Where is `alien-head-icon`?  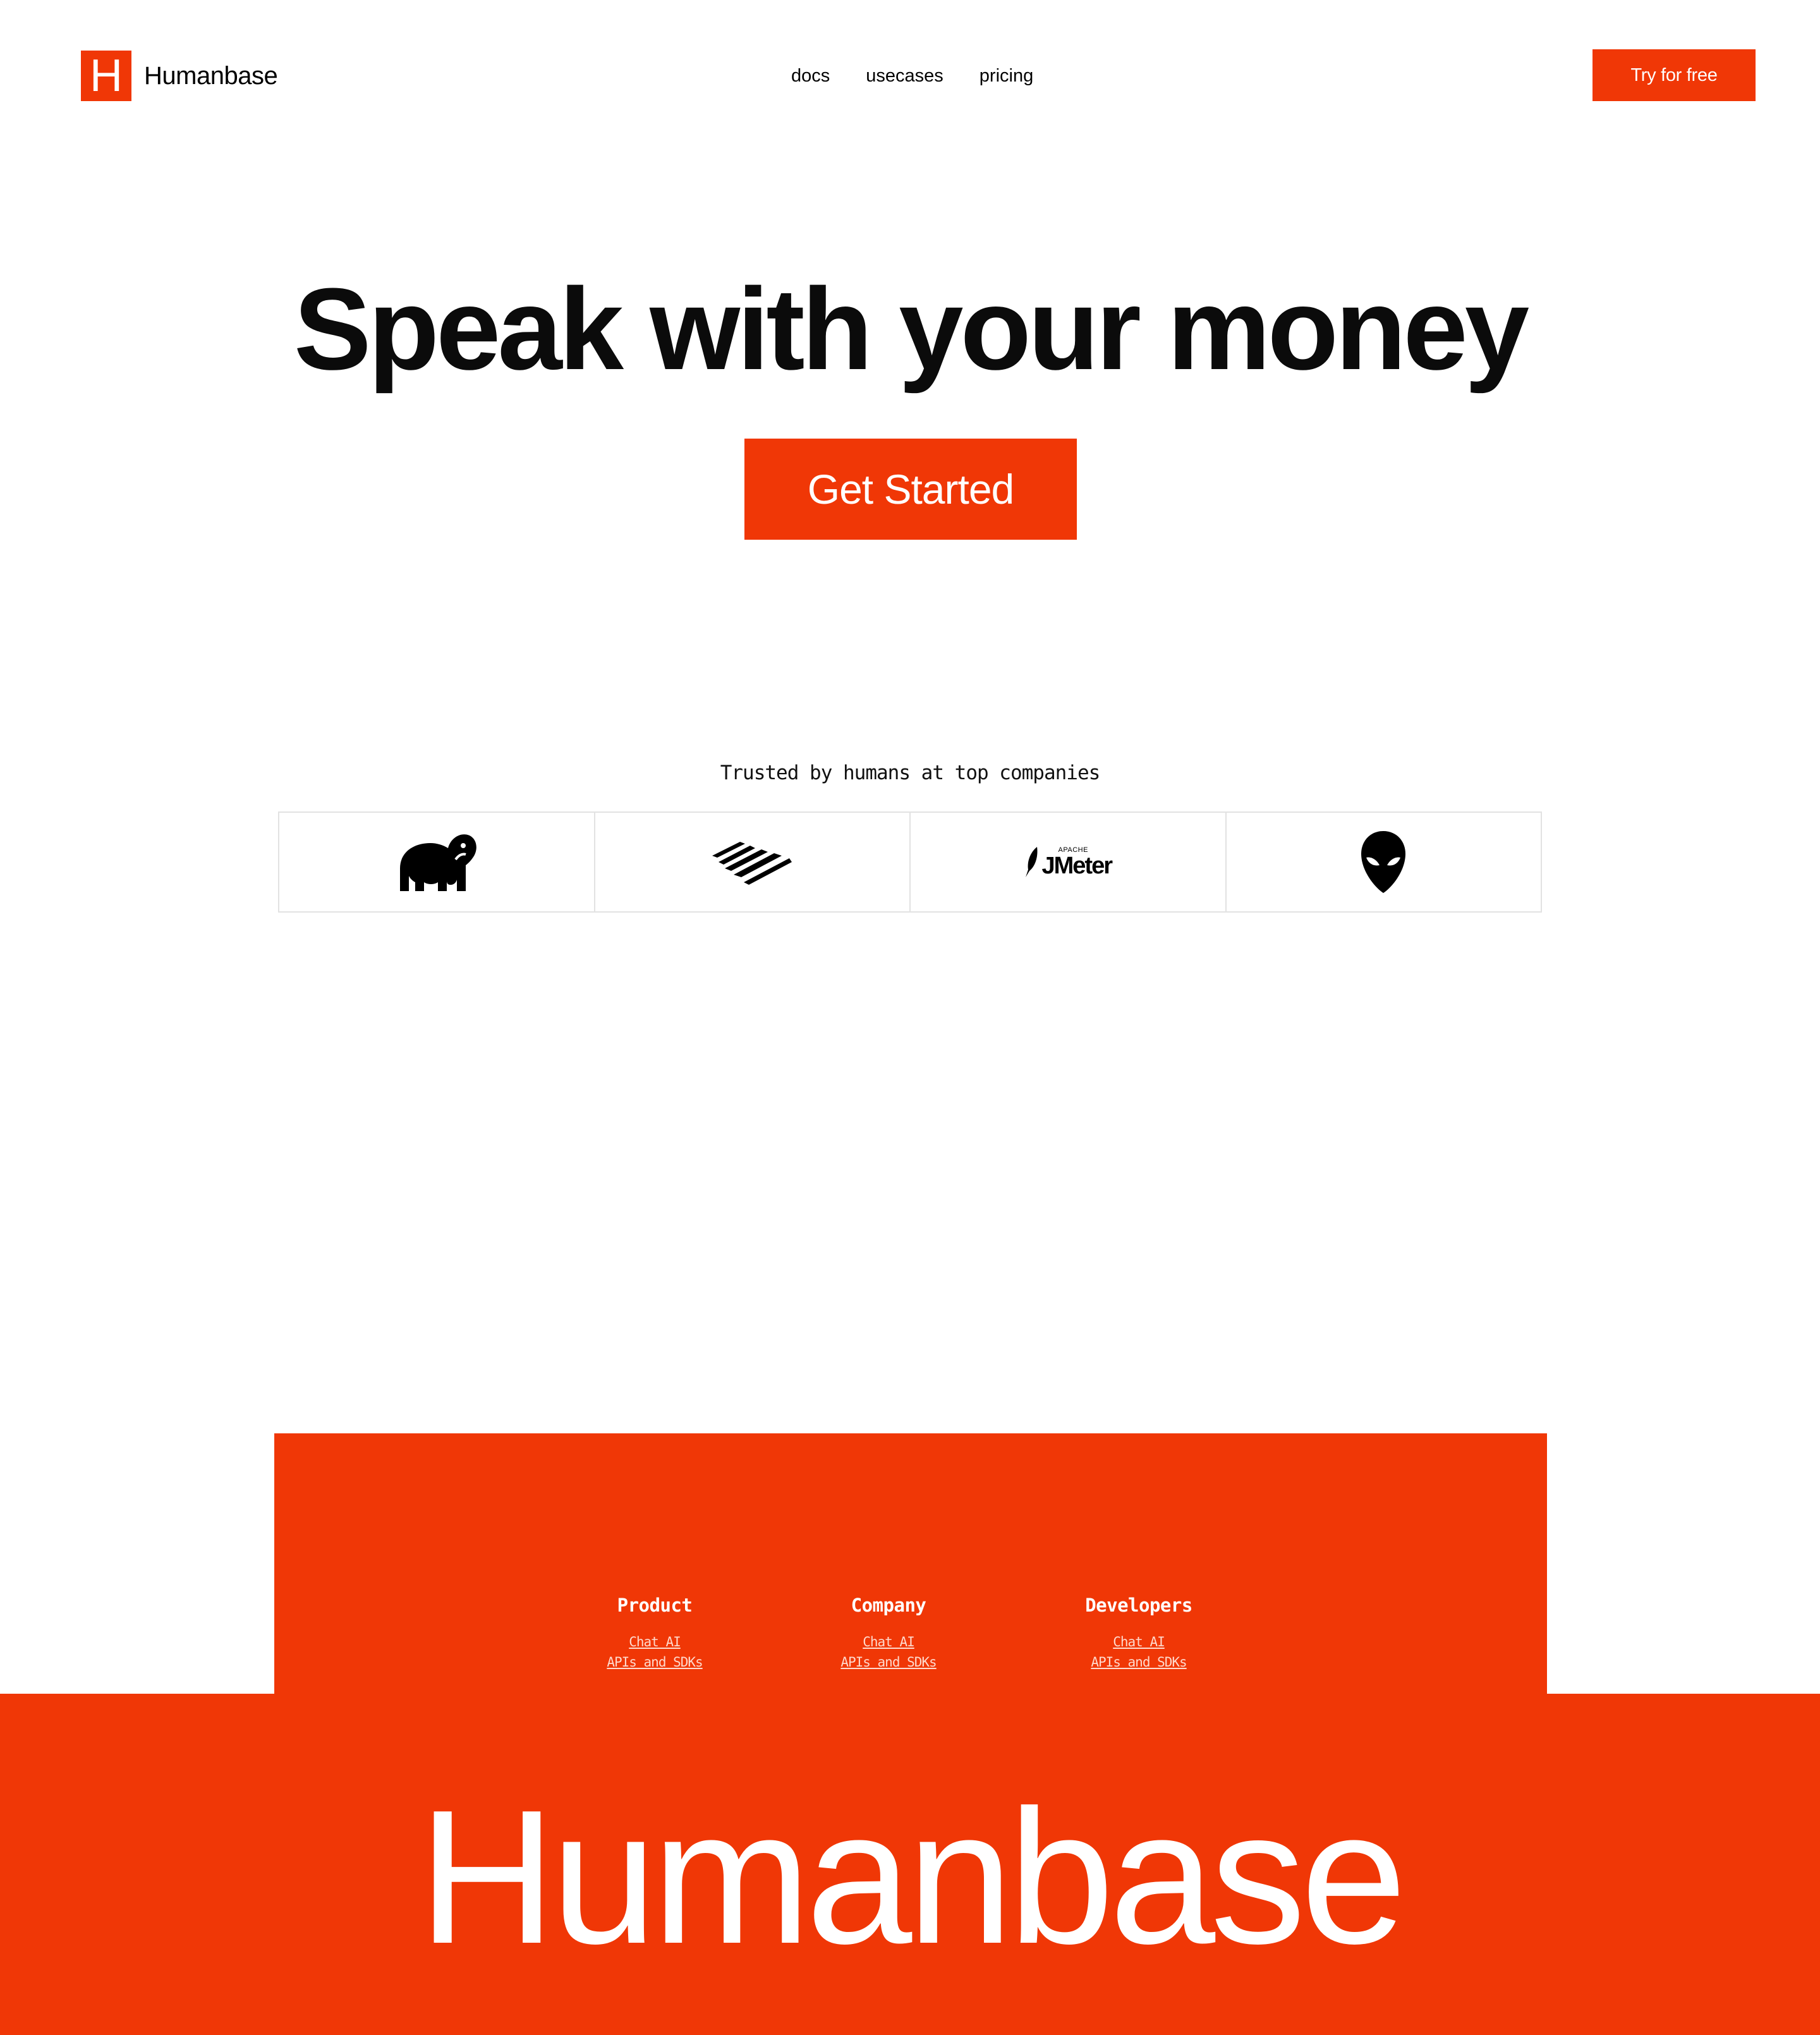 alien-head-icon is located at coordinates (1383, 862).